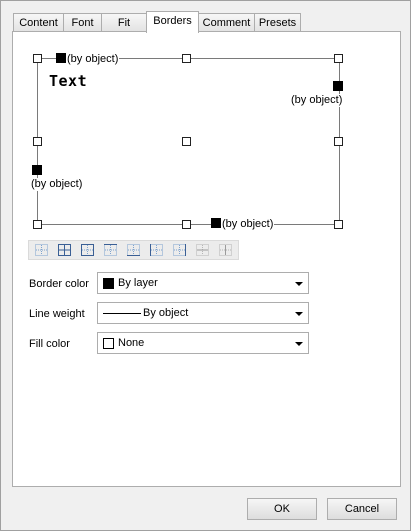 The width and height of the screenshot is (411, 531). What do you see at coordinates (37, 58) in the screenshot?
I see `grip-top-left` at bounding box center [37, 58].